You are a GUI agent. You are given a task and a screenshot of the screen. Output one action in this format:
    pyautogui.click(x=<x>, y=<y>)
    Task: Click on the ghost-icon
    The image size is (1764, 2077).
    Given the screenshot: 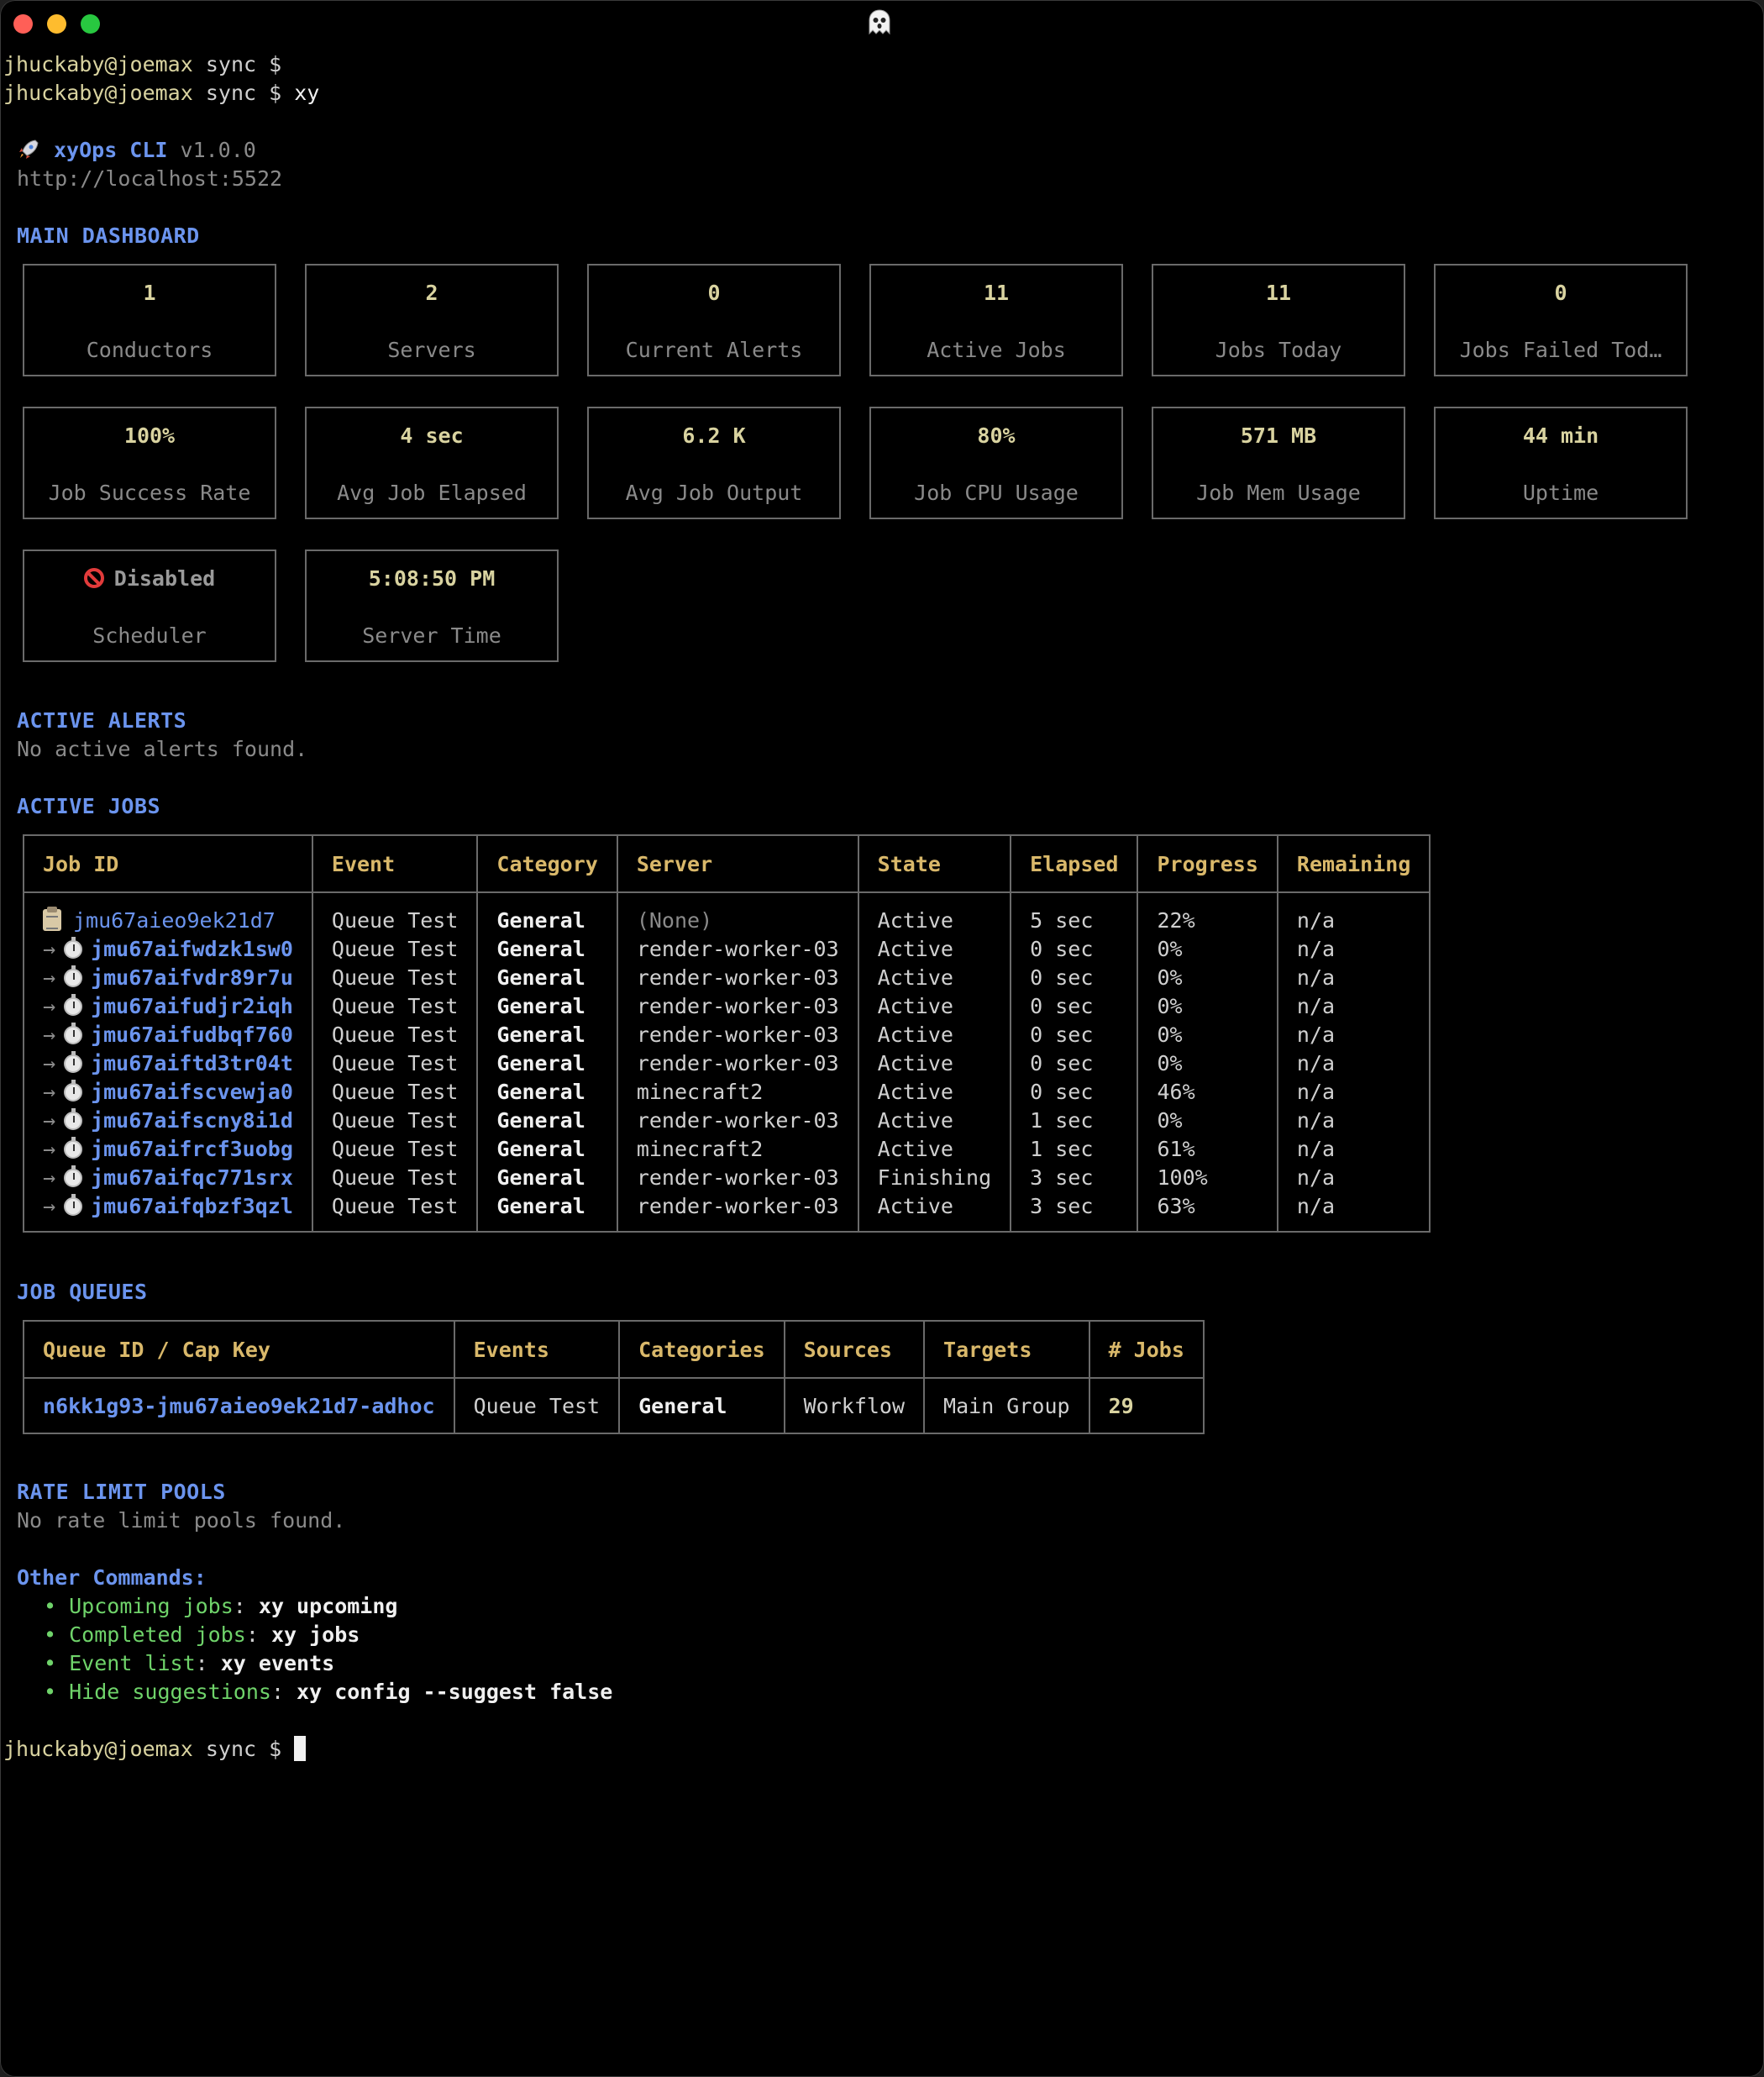 What is the action you would take?
    pyautogui.click(x=879, y=22)
    